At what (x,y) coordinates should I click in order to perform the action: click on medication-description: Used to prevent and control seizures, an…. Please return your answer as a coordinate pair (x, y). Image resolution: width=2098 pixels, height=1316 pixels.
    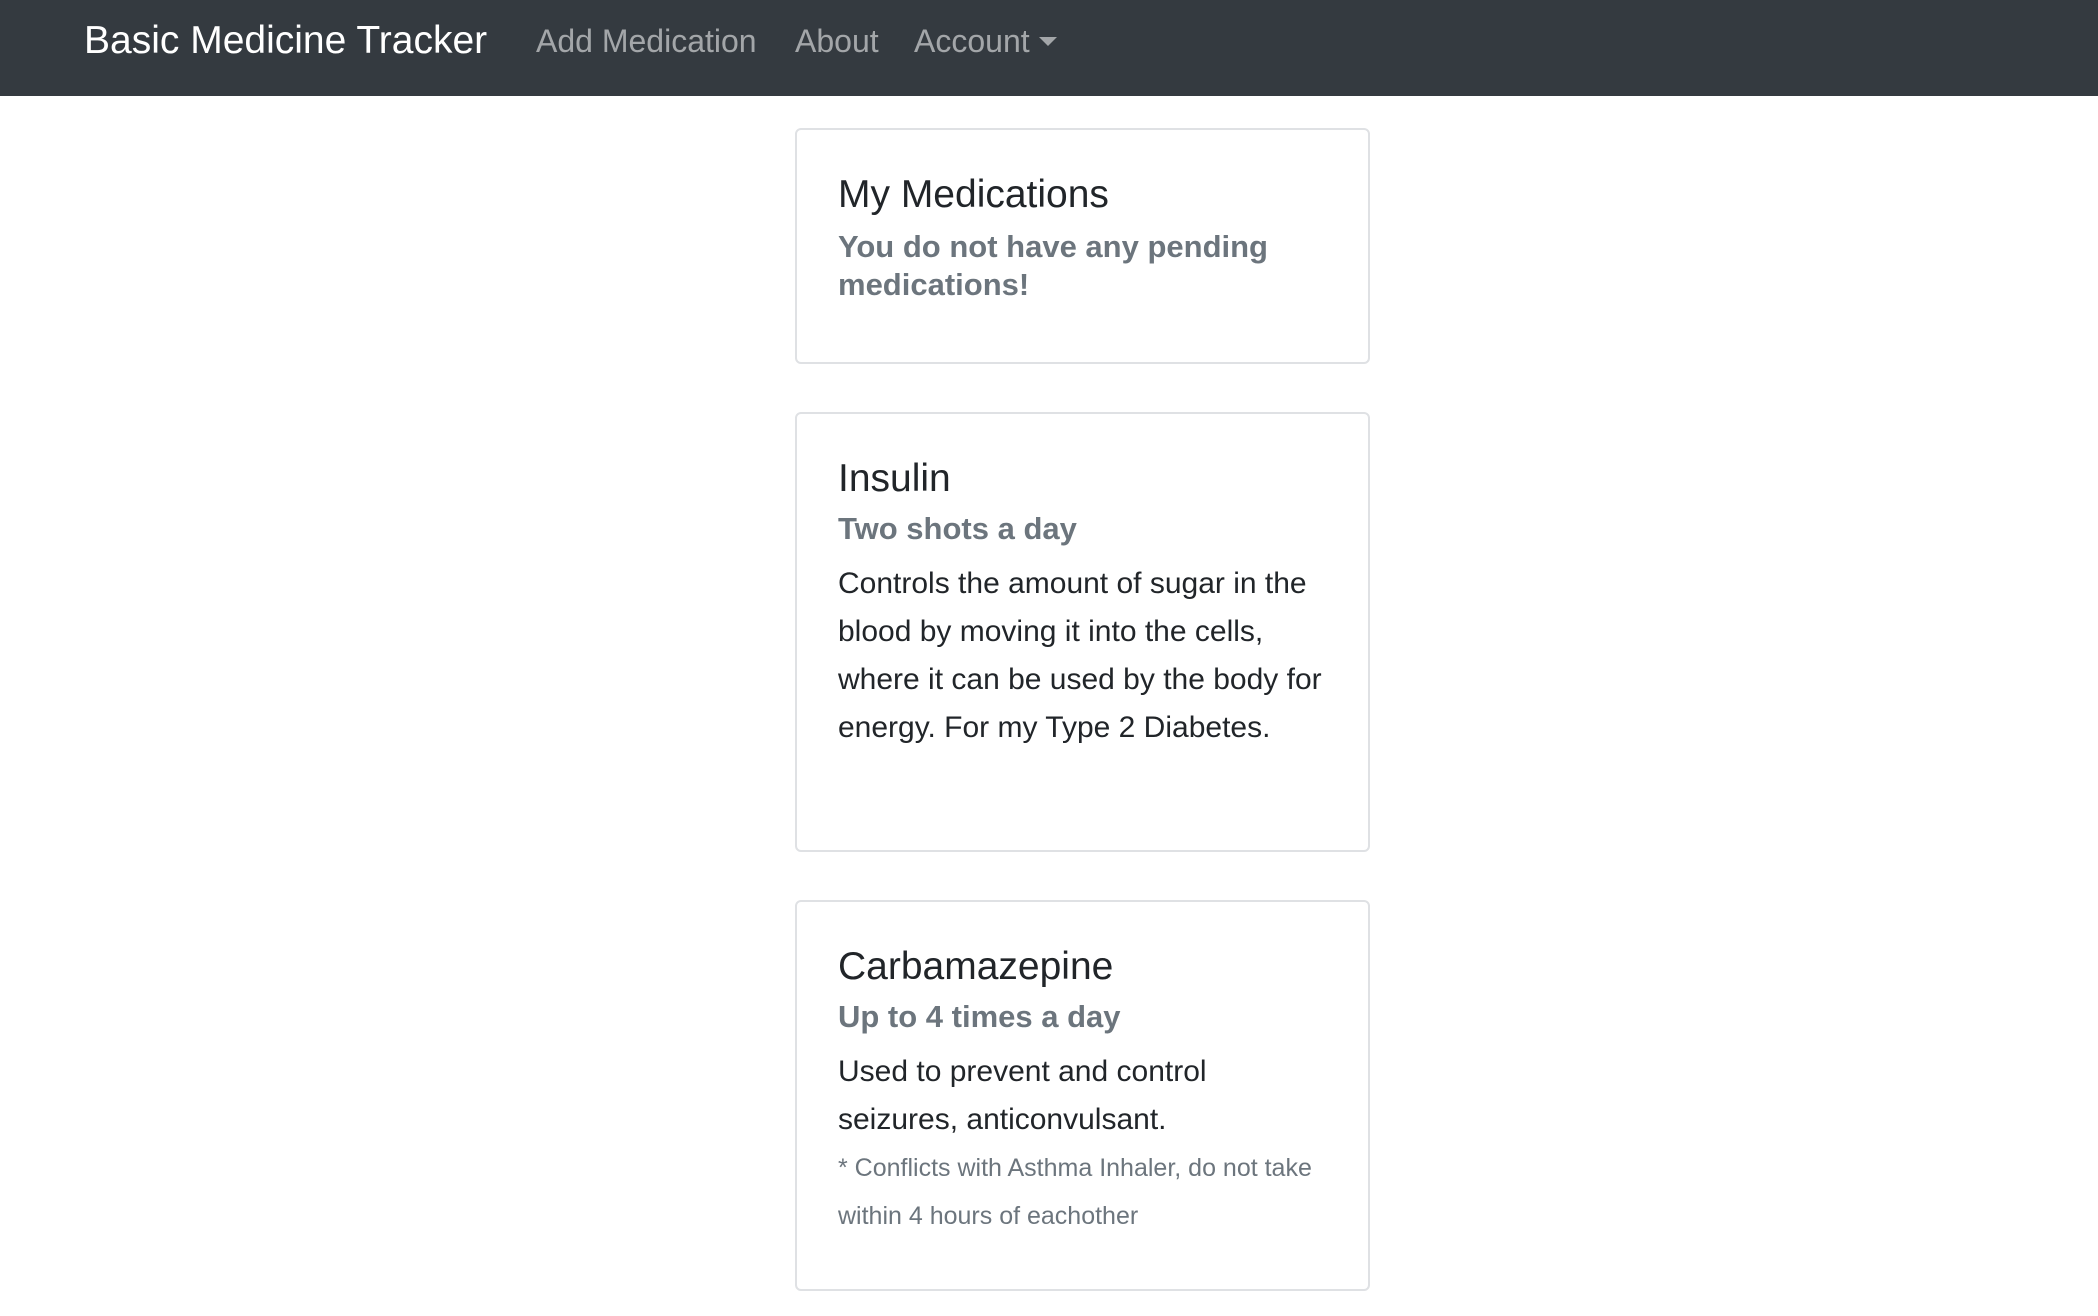
    Looking at the image, I should click on (1022, 1095).